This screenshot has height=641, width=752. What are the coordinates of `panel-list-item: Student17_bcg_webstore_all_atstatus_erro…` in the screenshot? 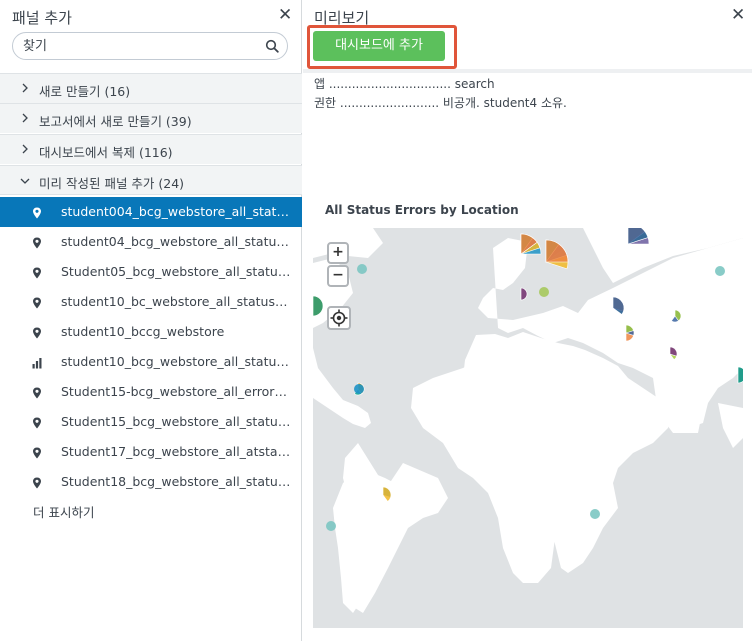 It's located at (151, 452).